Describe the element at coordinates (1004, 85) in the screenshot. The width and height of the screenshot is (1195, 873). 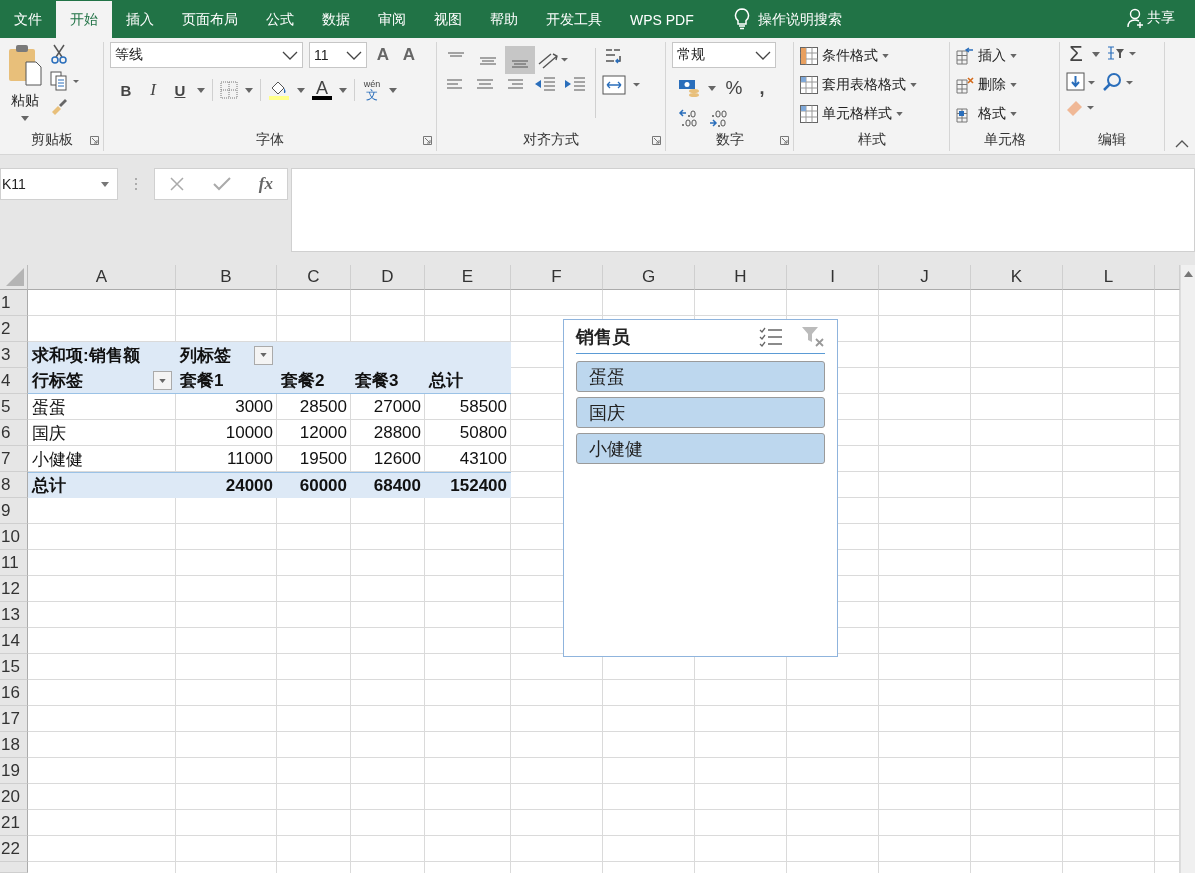
I see `cells-menu-button: 删除` at that location.